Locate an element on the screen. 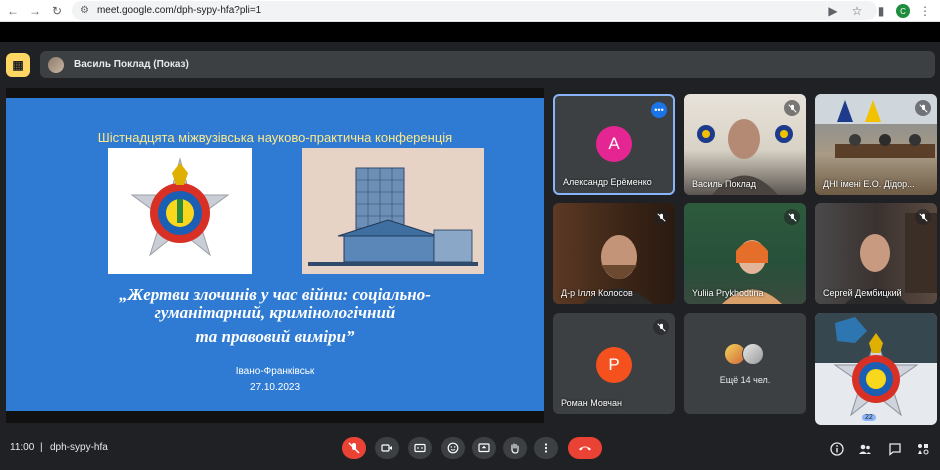 The height and width of the screenshot is (470, 940). captions-icon is located at coordinates (420, 448).